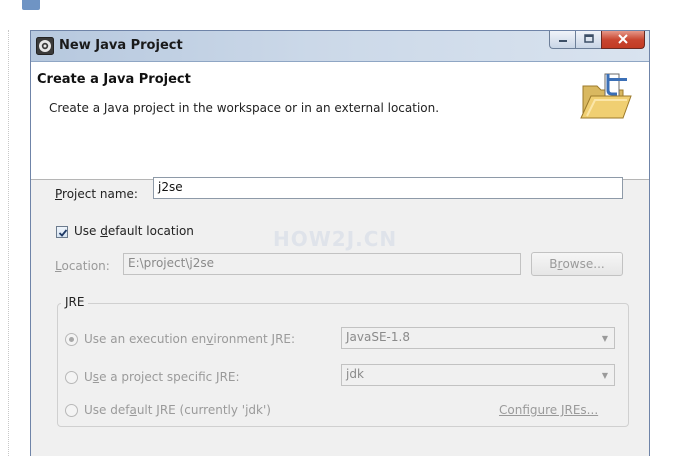 This screenshot has width=683, height=456. What do you see at coordinates (75, 302) in the screenshot?
I see `jre-group-label: JRE` at bounding box center [75, 302].